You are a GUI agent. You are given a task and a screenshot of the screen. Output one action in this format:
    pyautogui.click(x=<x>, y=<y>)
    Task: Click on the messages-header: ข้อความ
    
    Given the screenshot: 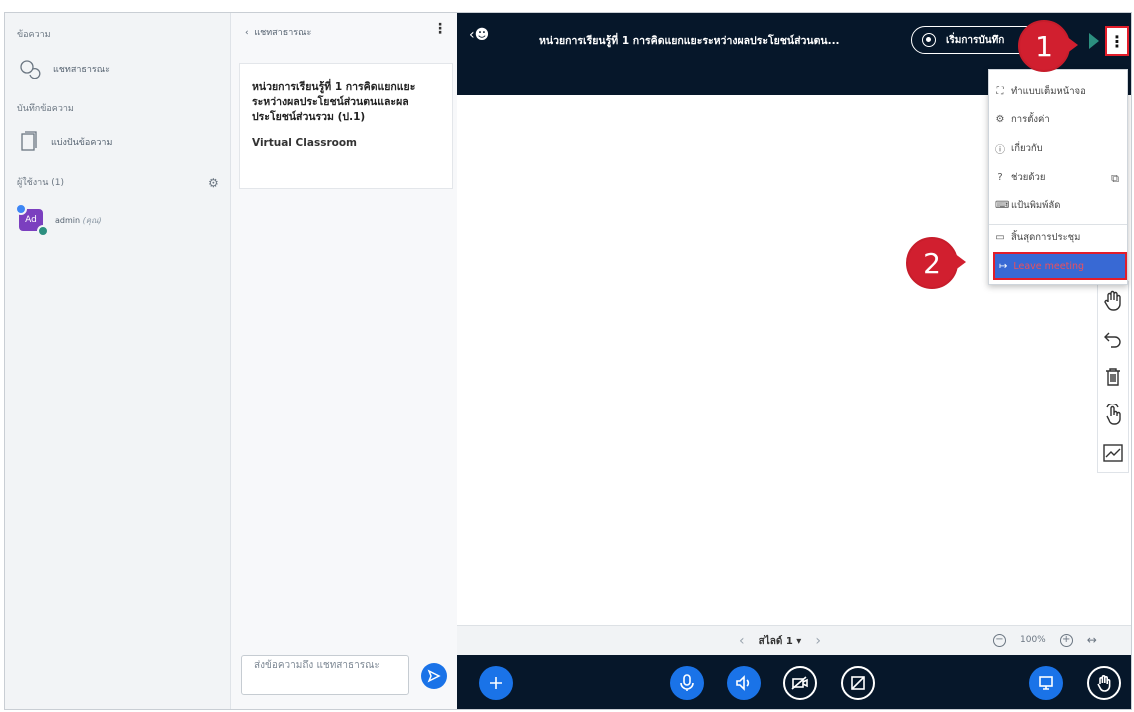 What is the action you would take?
    pyautogui.click(x=34, y=35)
    